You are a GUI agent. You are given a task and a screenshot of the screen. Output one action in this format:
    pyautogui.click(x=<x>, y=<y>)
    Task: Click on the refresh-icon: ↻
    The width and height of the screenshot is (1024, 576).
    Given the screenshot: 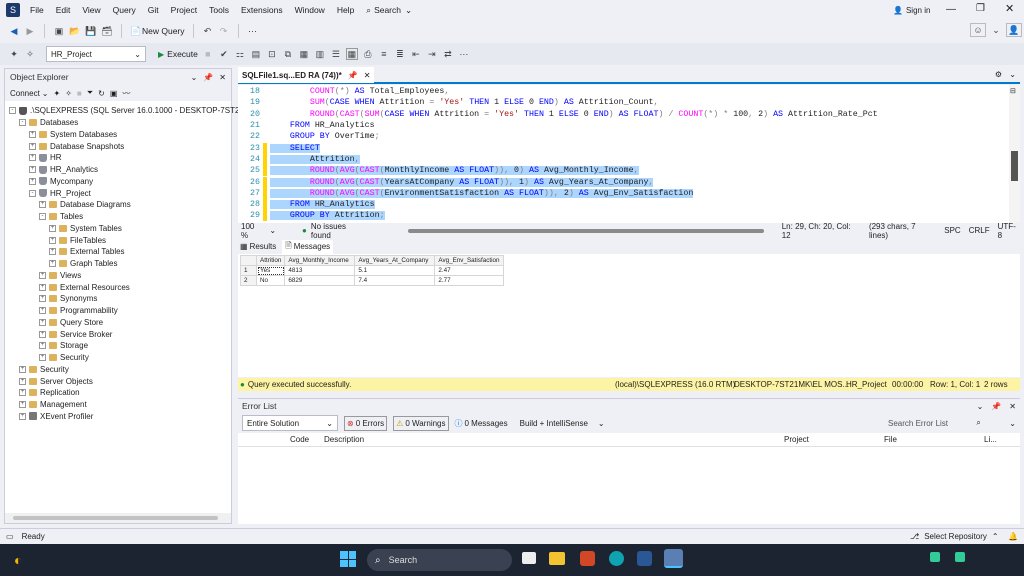 What is the action you would take?
    pyautogui.click(x=101, y=93)
    